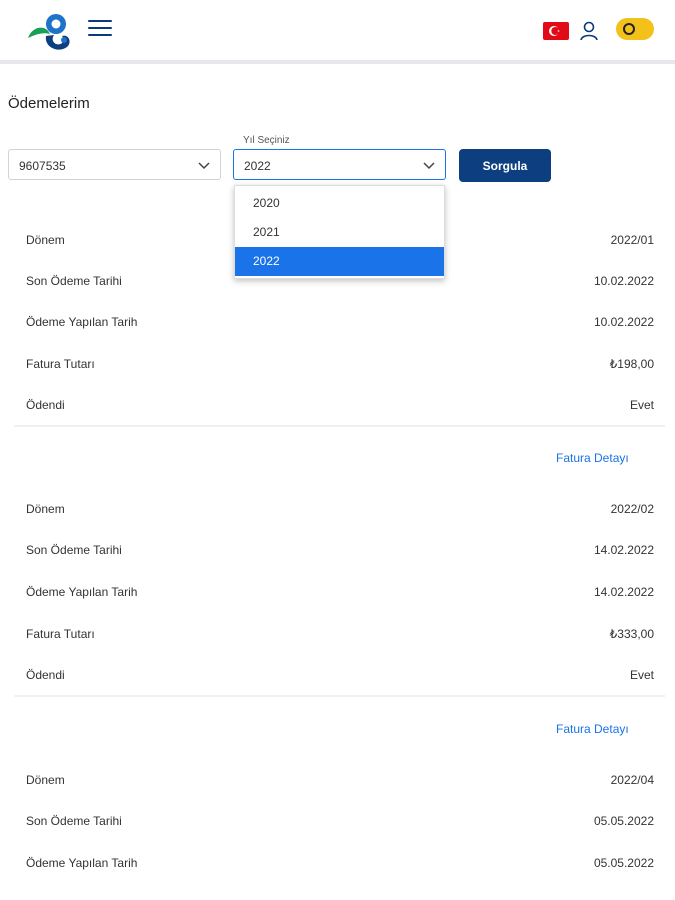 The image size is (675, 900). What do you see at coordinates (266, 140) in the screenshot?
I see `year-select-label: Yıl Seçiniz` at bounding box center [266, 140].